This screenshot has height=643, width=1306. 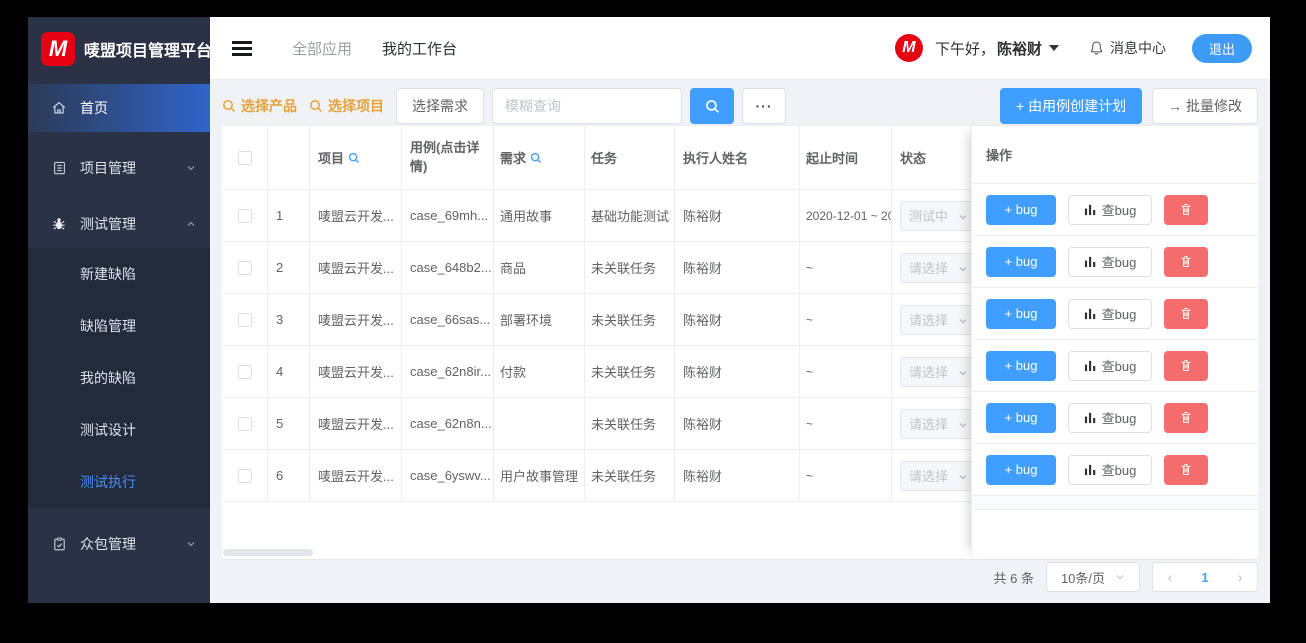 I want to click on cell-requirement: 通用故事, so click(x=539, y=216).